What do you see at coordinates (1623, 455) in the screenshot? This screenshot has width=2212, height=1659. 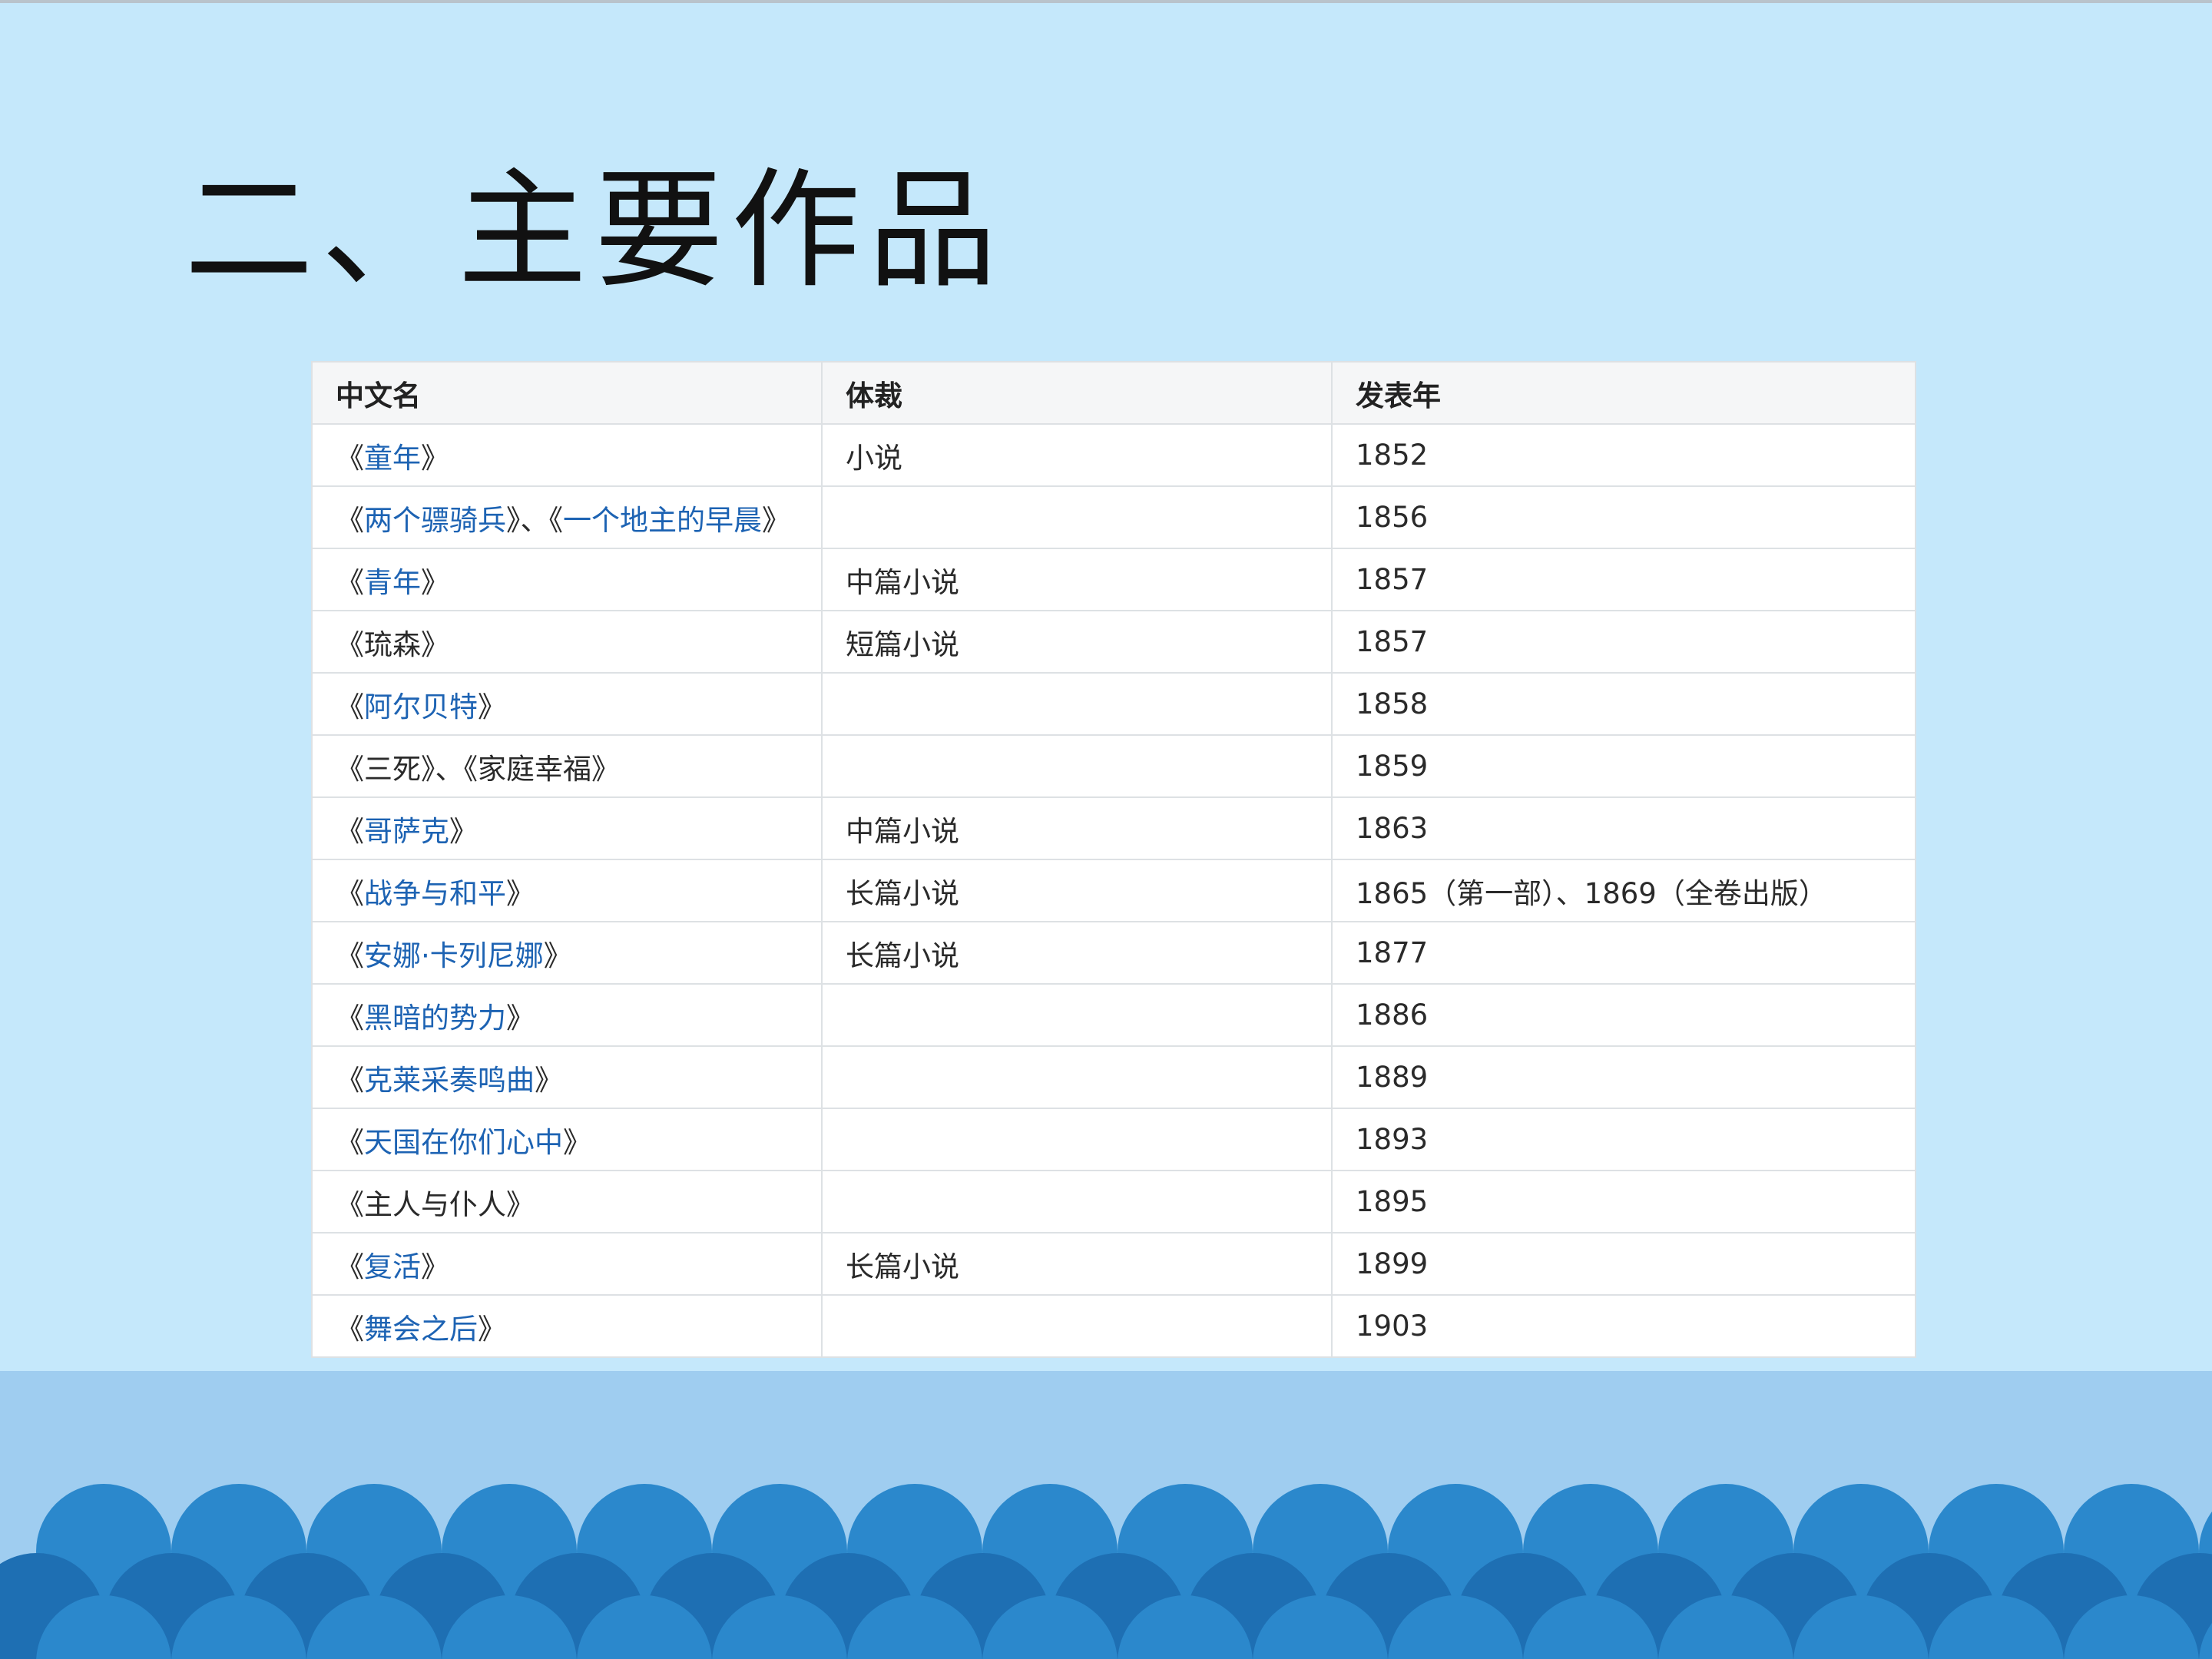 I see `year-cell: 1852` at bounding box center [1623, 455].